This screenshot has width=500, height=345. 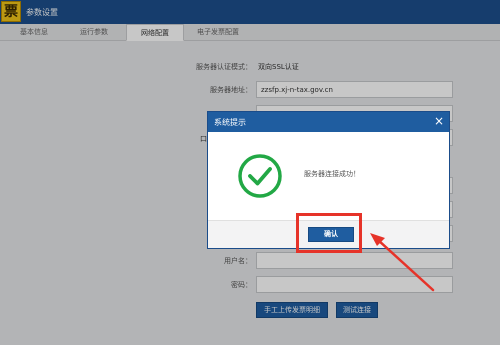 I want to click on annotation-arrow-icon, so click(x=402, y=262).